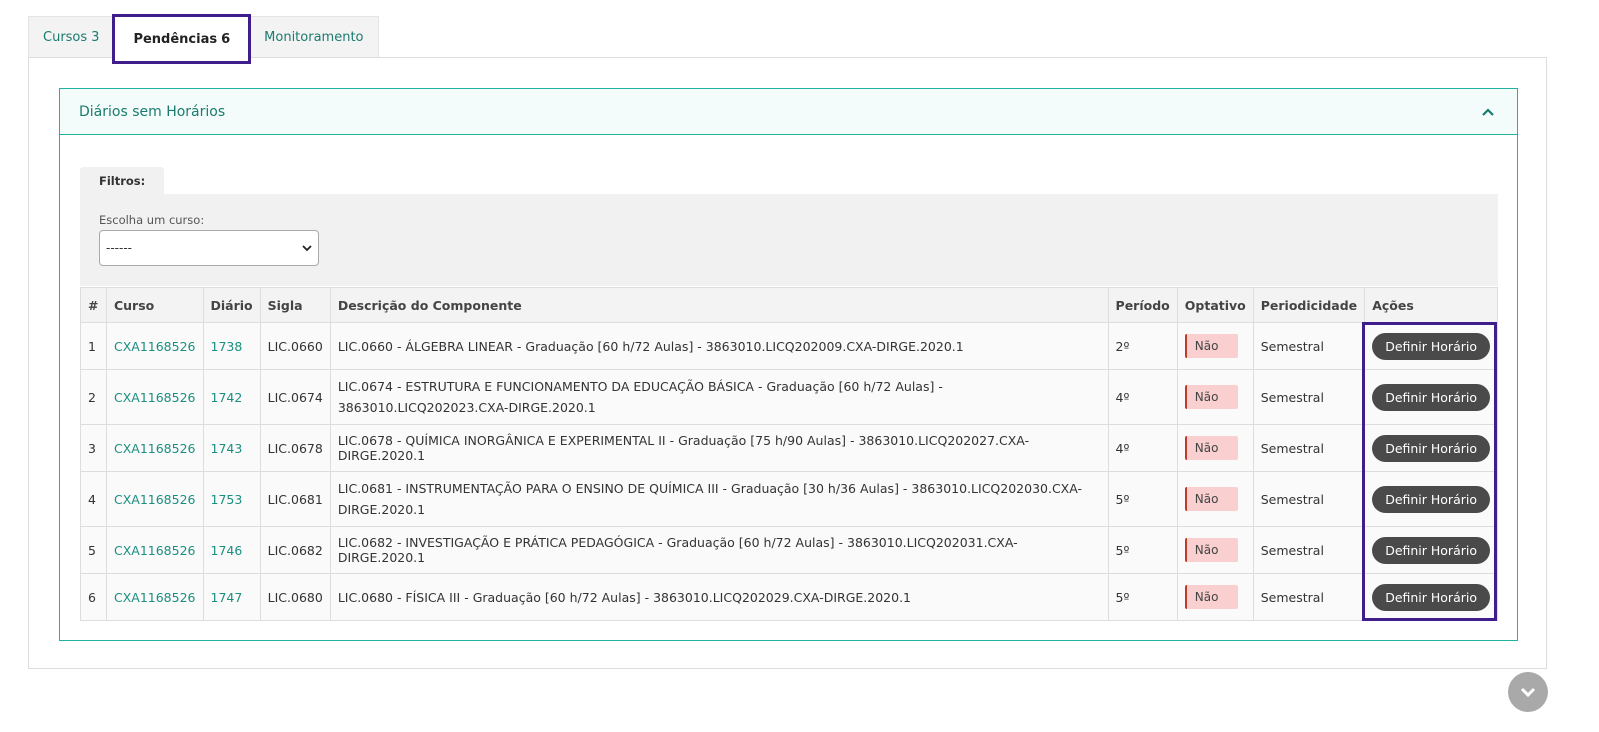  Describe the element at coordinates (295, 597) in the screenshot. I see `cell-sigla: LIC.0680` at that location.